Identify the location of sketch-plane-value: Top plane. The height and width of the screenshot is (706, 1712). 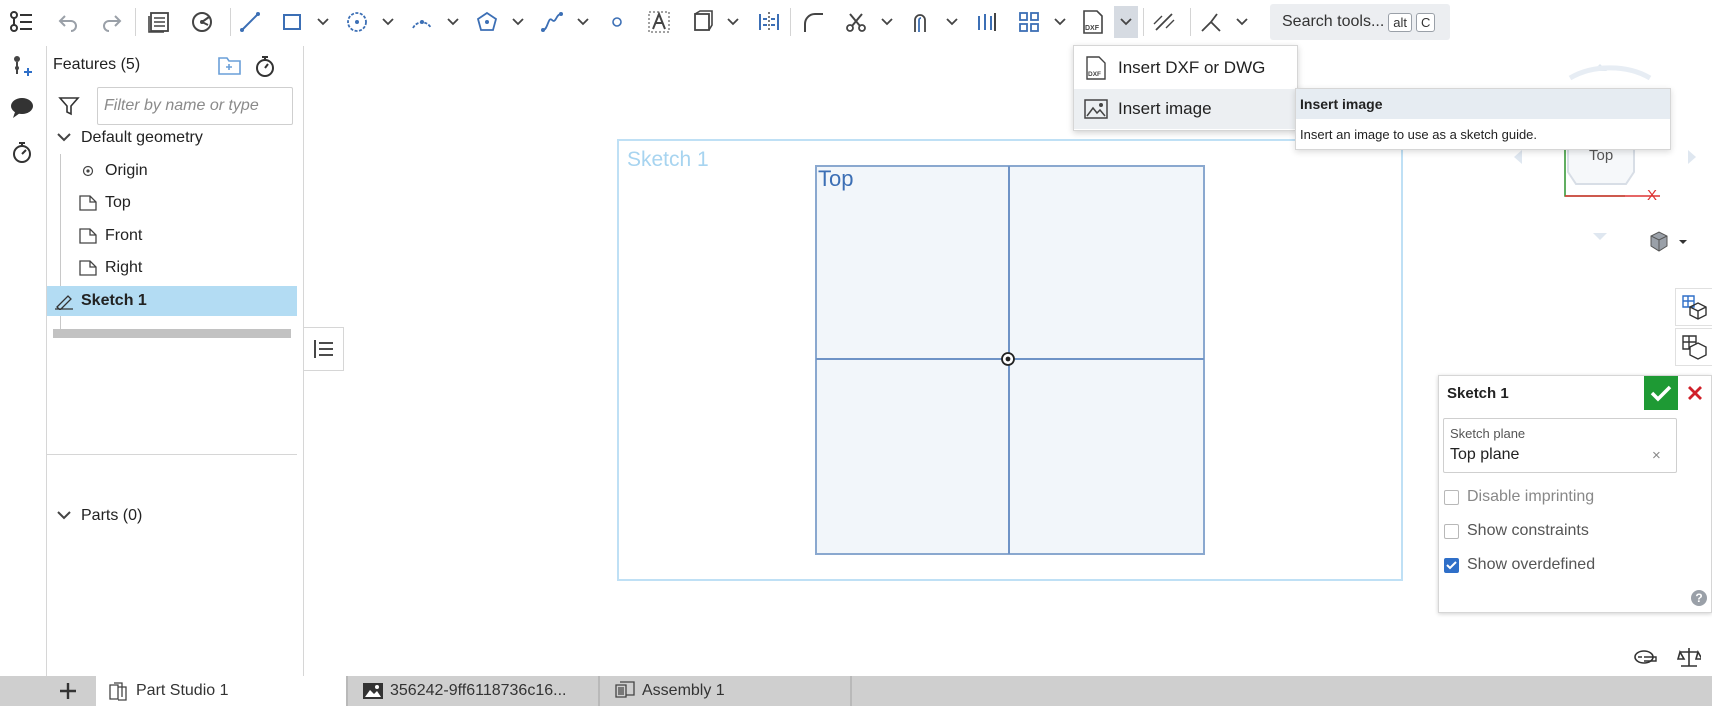
(1485, 454).